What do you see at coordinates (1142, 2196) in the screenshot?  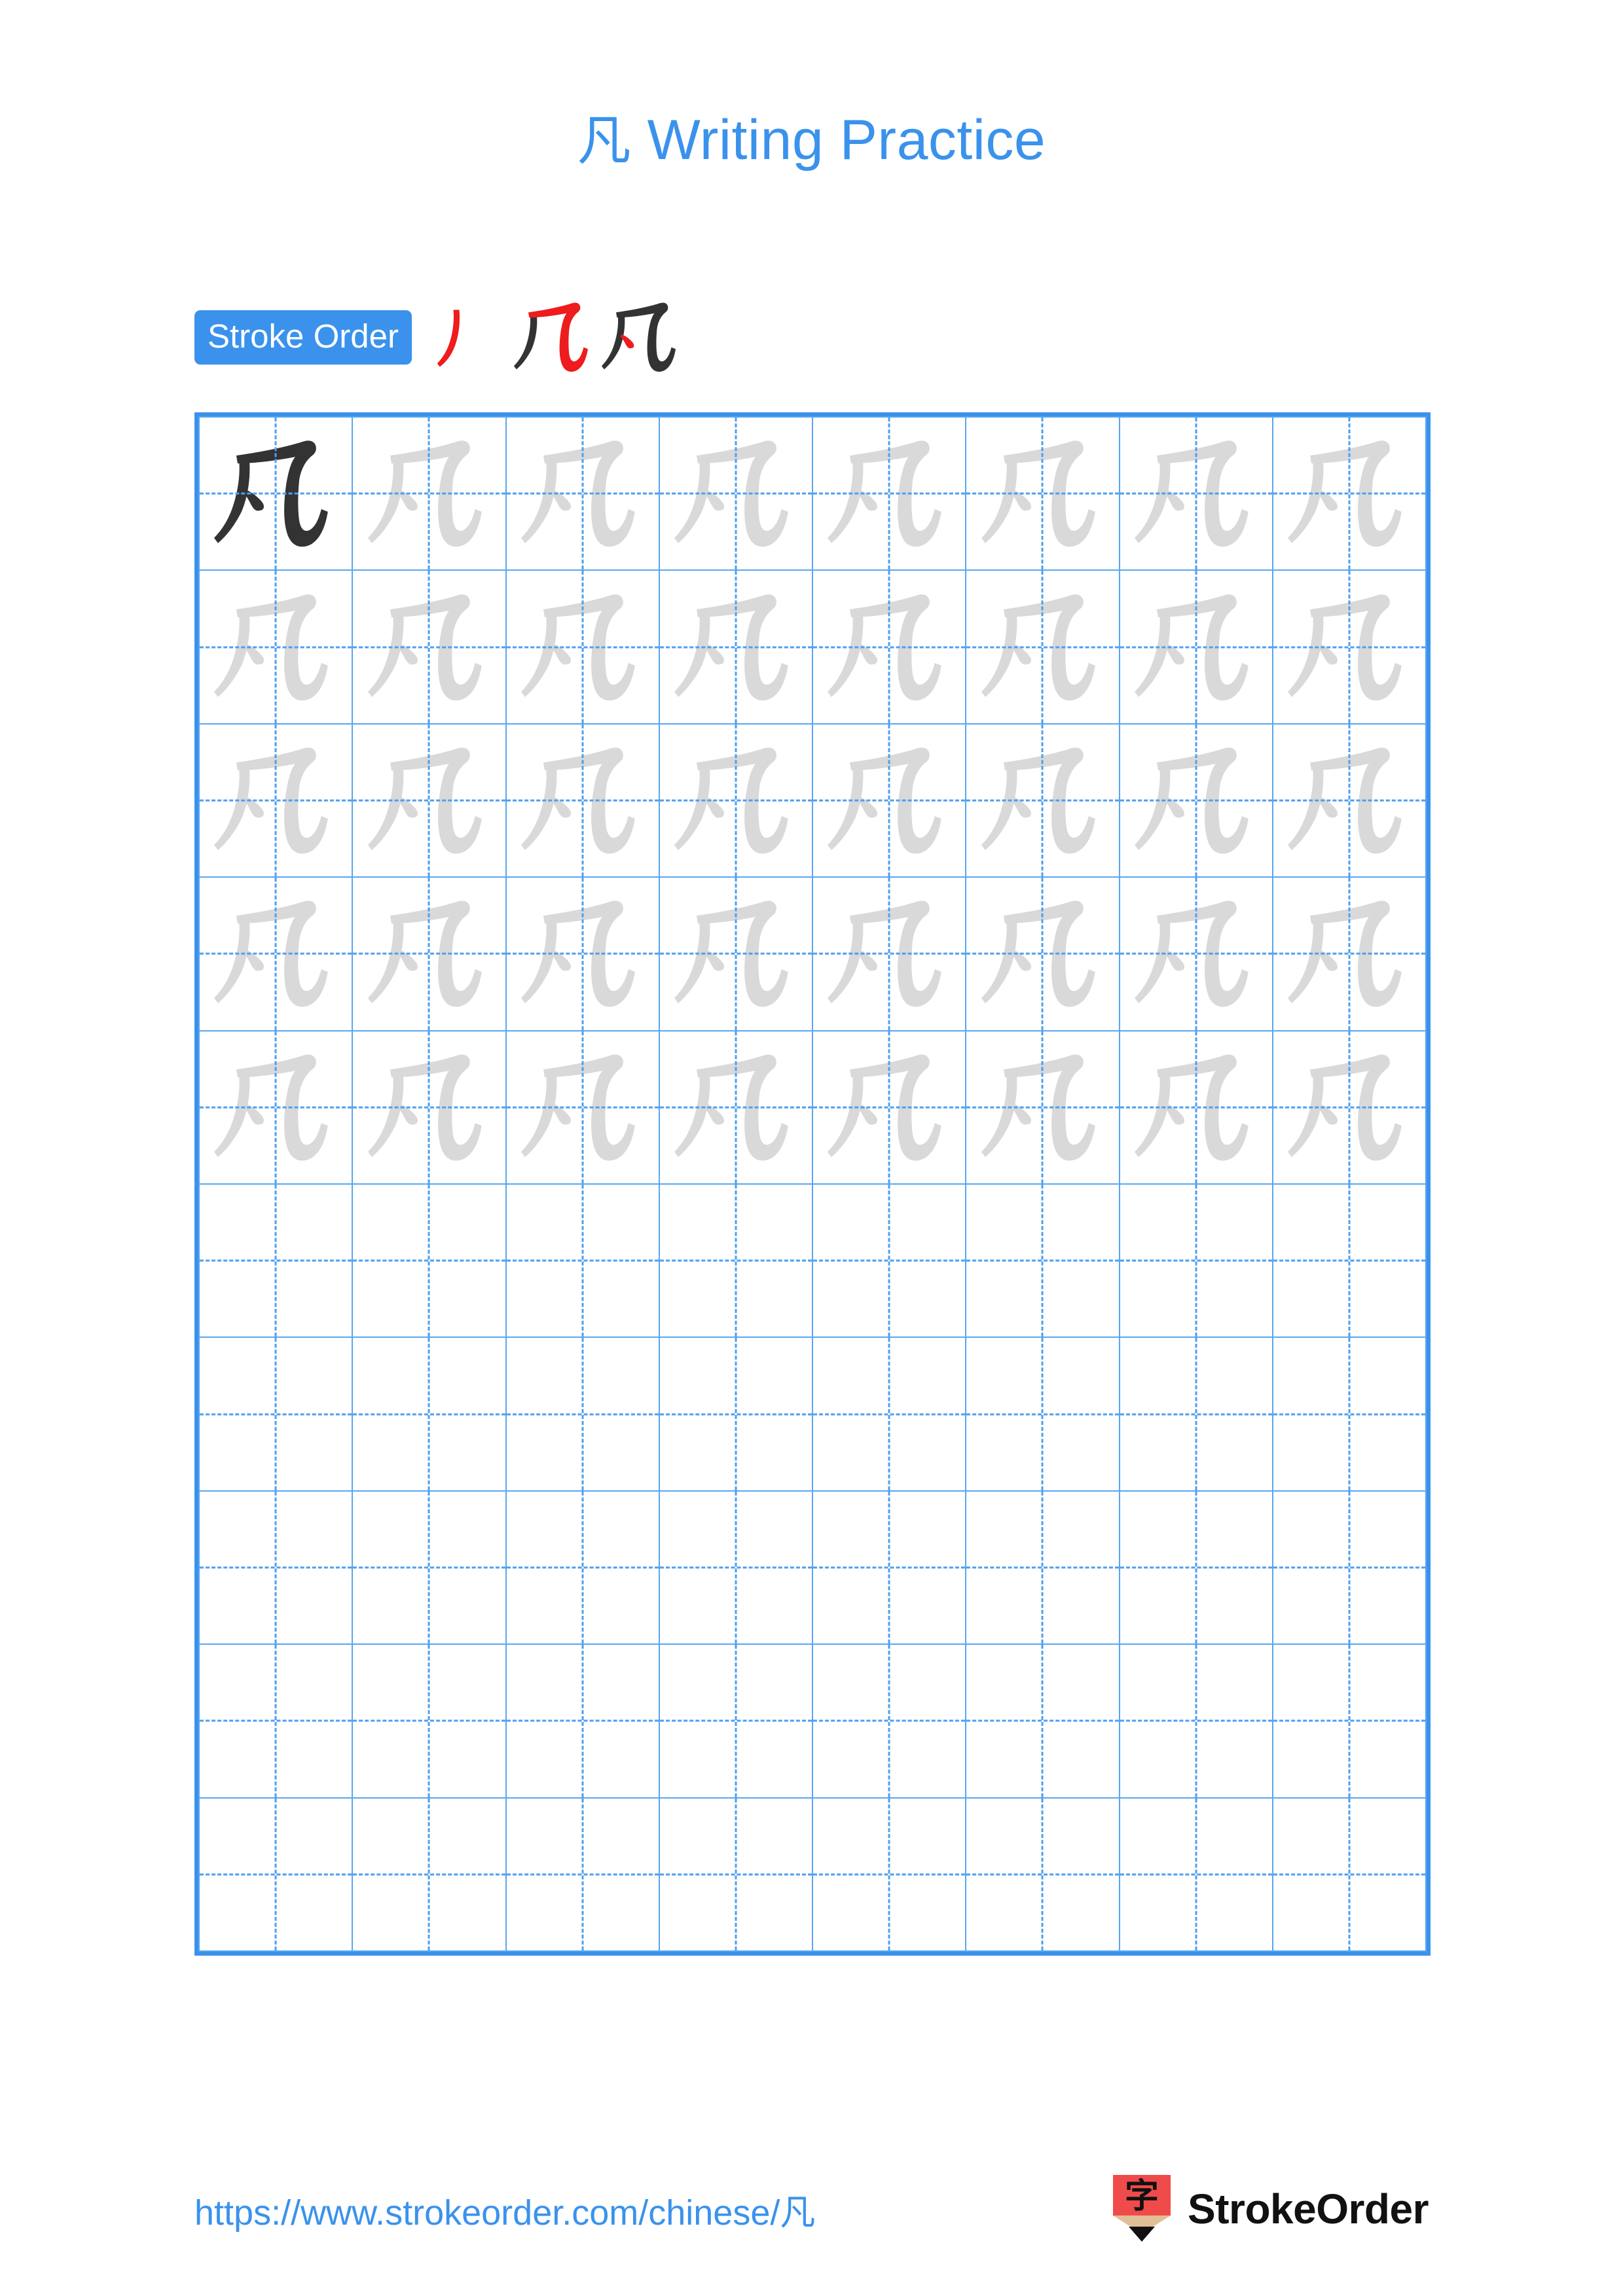 I see `svg-text: 字` at bounding box center [1142, 2196].